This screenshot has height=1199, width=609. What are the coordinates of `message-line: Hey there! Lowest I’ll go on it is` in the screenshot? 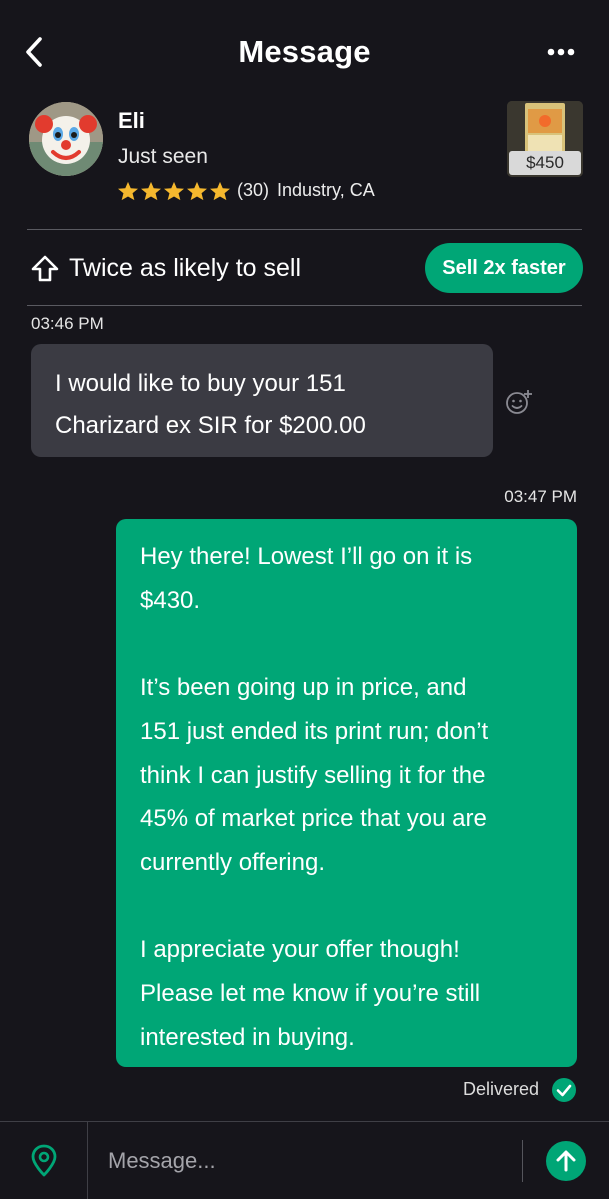 It's located at (306, 556).